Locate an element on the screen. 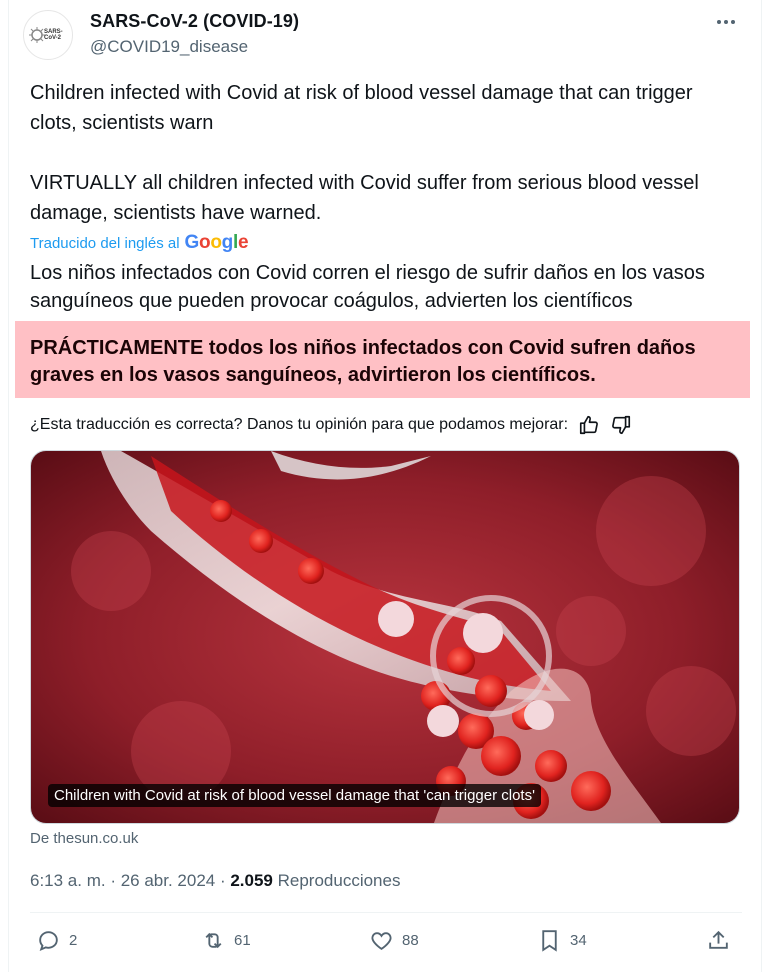  share-button is located at coordinates (718, 940).